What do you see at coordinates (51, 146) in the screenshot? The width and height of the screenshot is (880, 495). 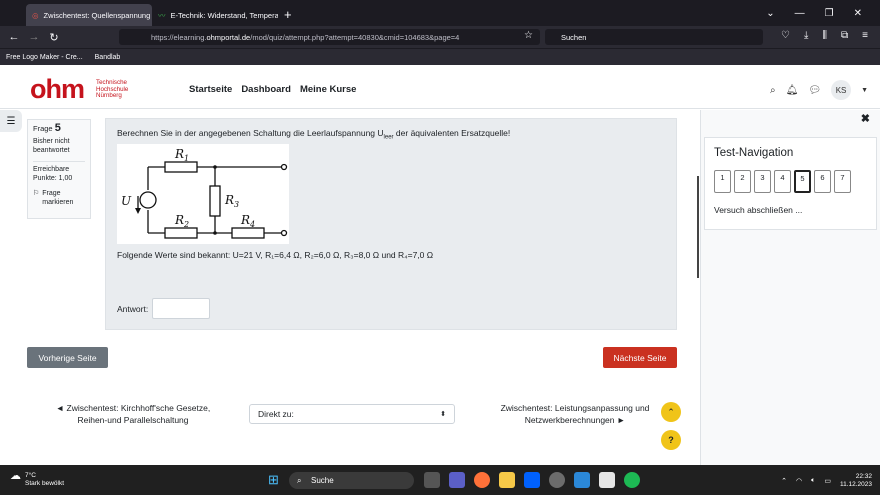 I see `question-status: Bisher nicht beantwortet` at bounding box center [51, 146].